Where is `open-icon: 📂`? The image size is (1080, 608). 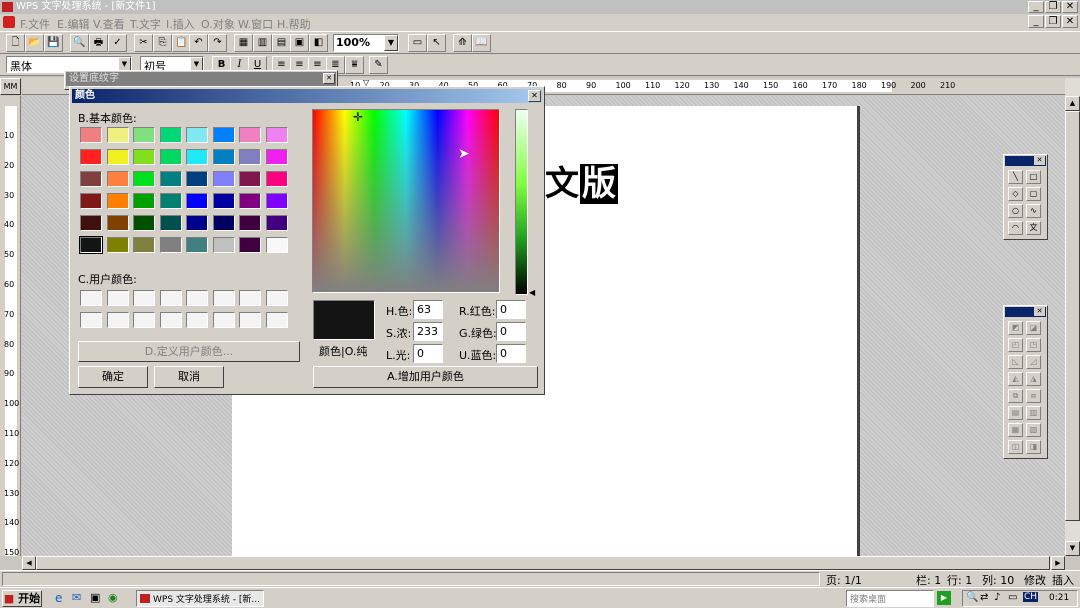 open-icon: 📂 is located at coordinates (34, 43).